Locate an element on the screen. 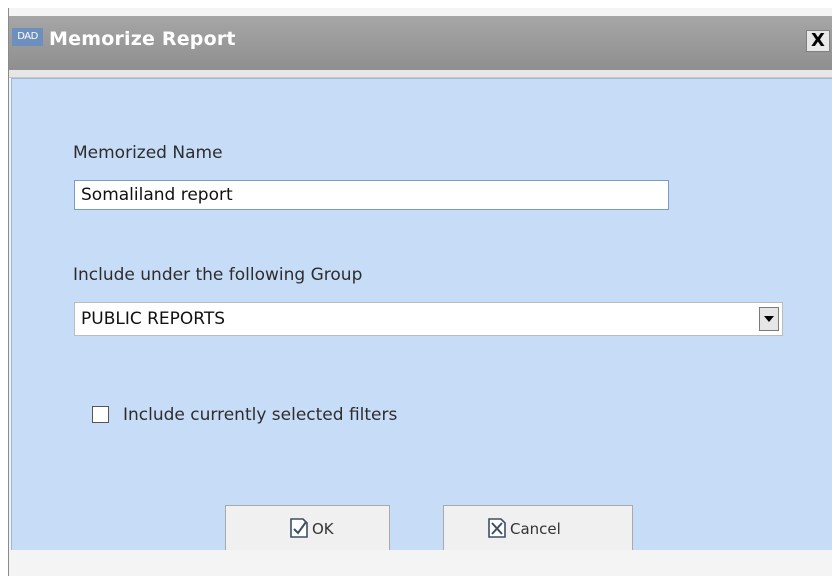  check-document-icon is located at coordinates (299, 528).